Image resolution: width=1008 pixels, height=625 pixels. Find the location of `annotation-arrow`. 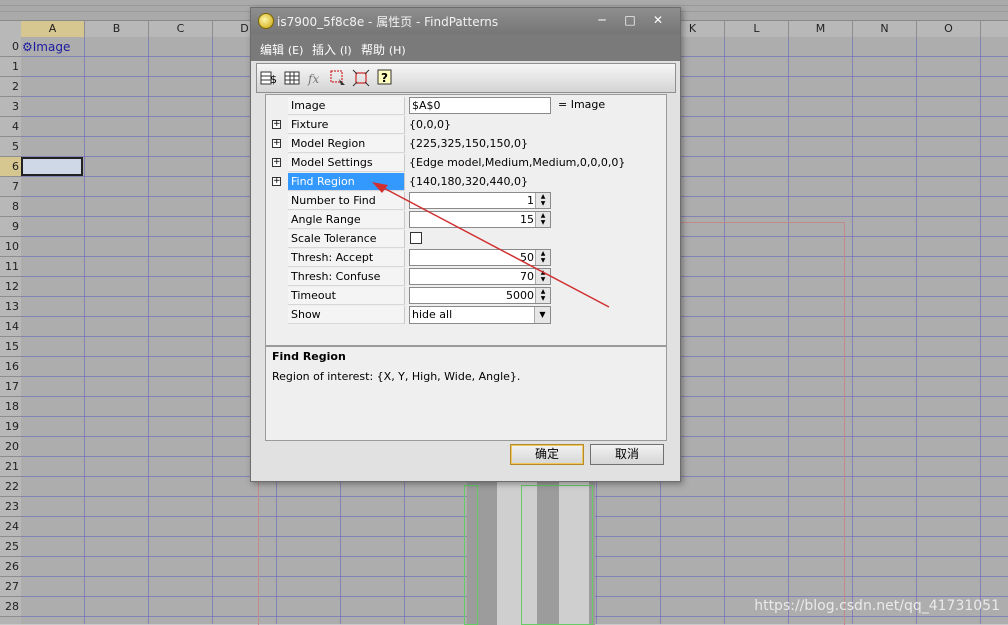

annotation-arrow is located at coordinates (491, 245).